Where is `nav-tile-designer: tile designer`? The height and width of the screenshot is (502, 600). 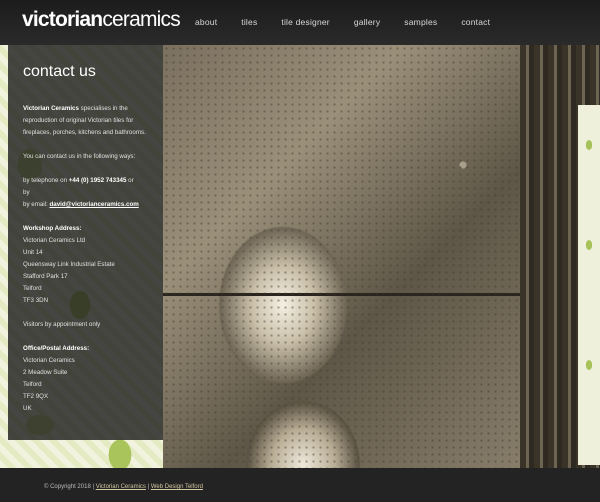
nav-tile-designer: tile designer is located at coordinates (305, 22).